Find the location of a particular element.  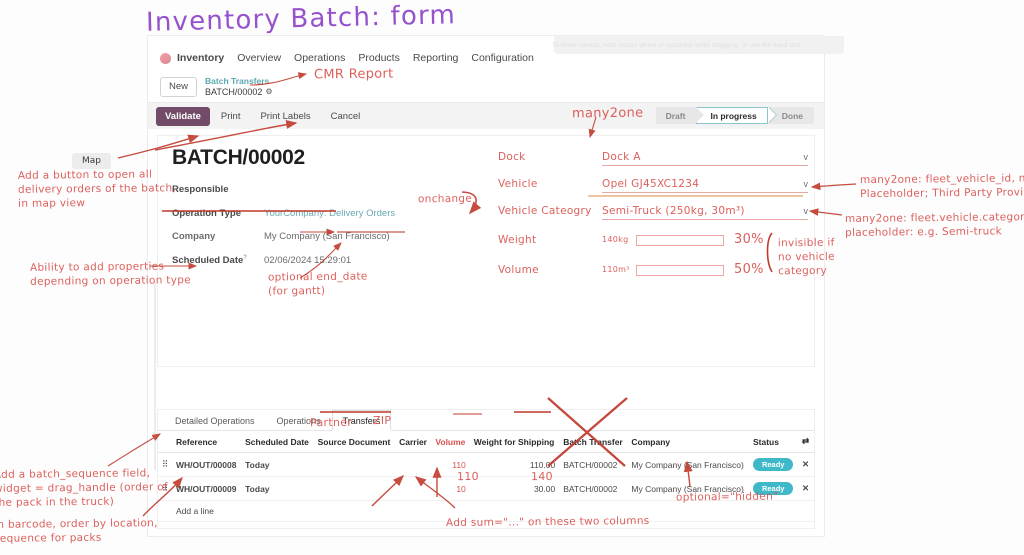

volume-percent: 50% is located at coordinates (749, 270).